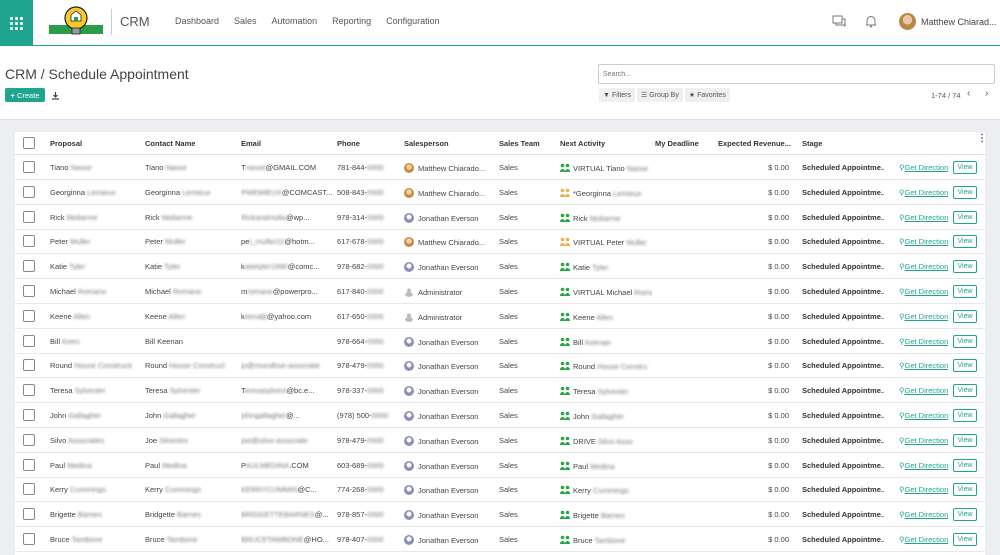 Image resolution: width=1000 pixels, height=555 pixels. Describe the element at coordinates (677, 143) in the screenshot. I see `header-my-deadline: My Deadline` at that location.